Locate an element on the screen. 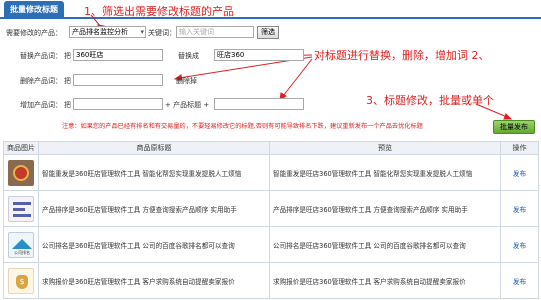  replace-label: 替换产品词： is located at coordinates (41, 56).